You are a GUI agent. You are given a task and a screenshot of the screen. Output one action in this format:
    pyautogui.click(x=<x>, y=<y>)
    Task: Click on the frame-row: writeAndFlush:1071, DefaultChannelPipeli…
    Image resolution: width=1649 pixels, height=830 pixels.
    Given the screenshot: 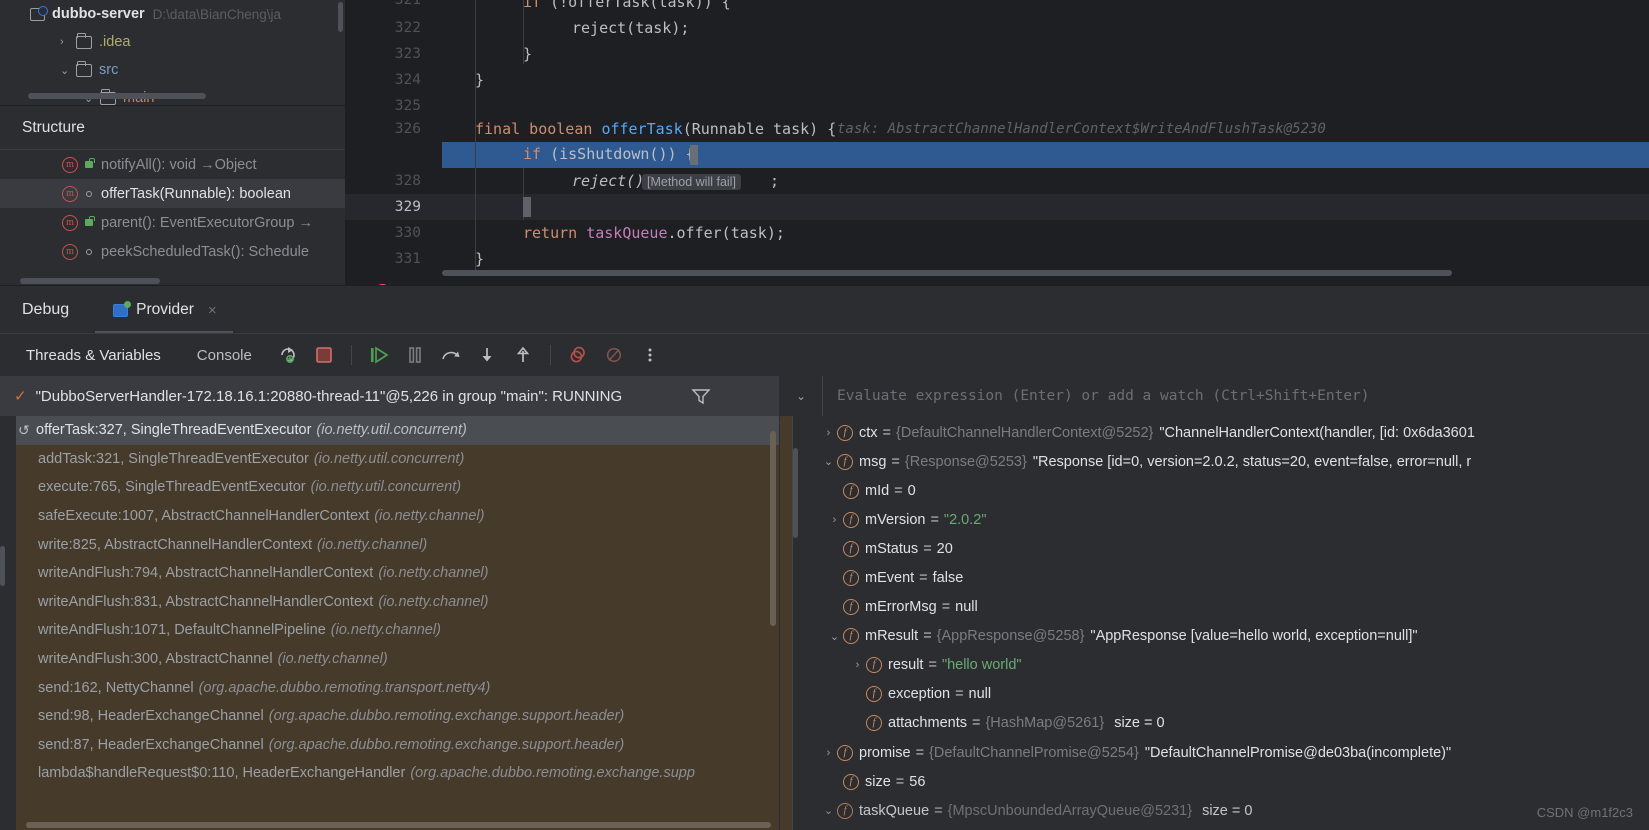 What is the action you would take?
    pyautogui.click(x=389, y=630)
    